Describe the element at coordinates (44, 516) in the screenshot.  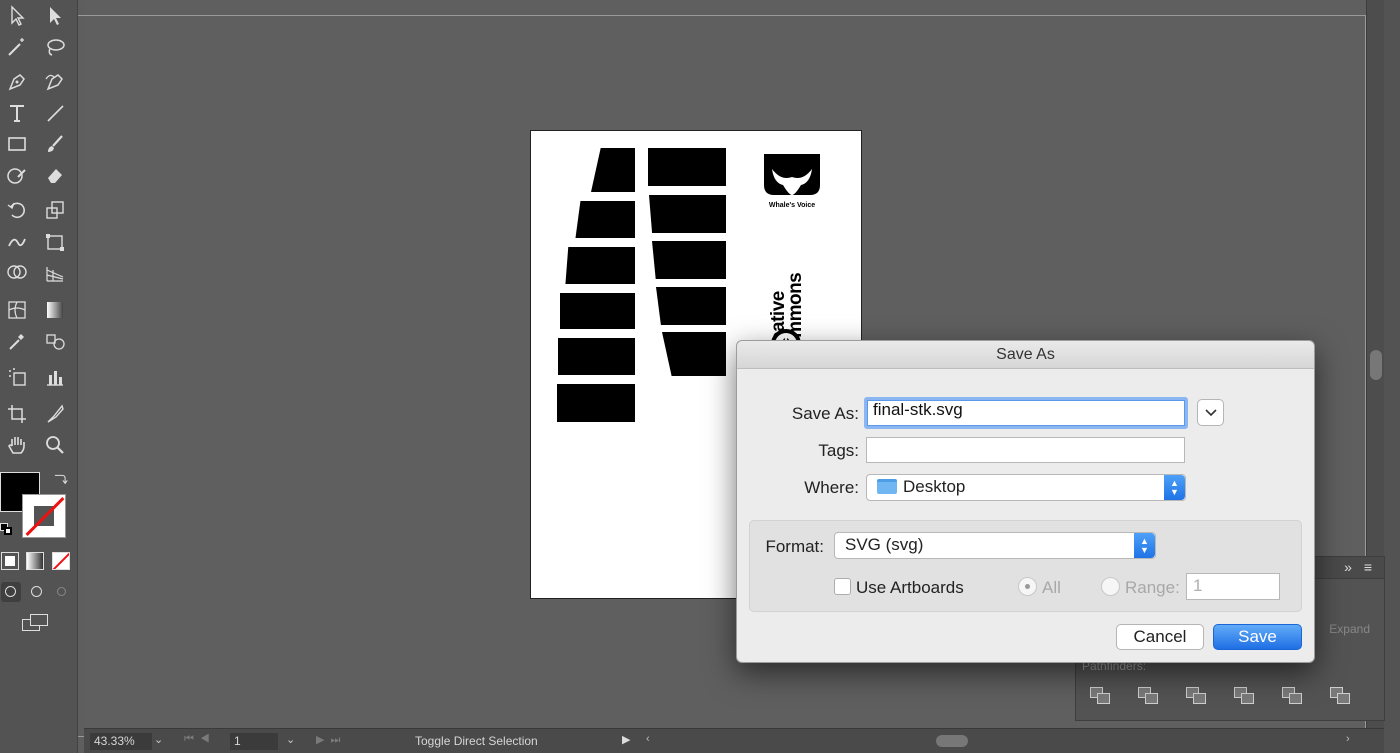
I see `stroke-swatch` at that location.